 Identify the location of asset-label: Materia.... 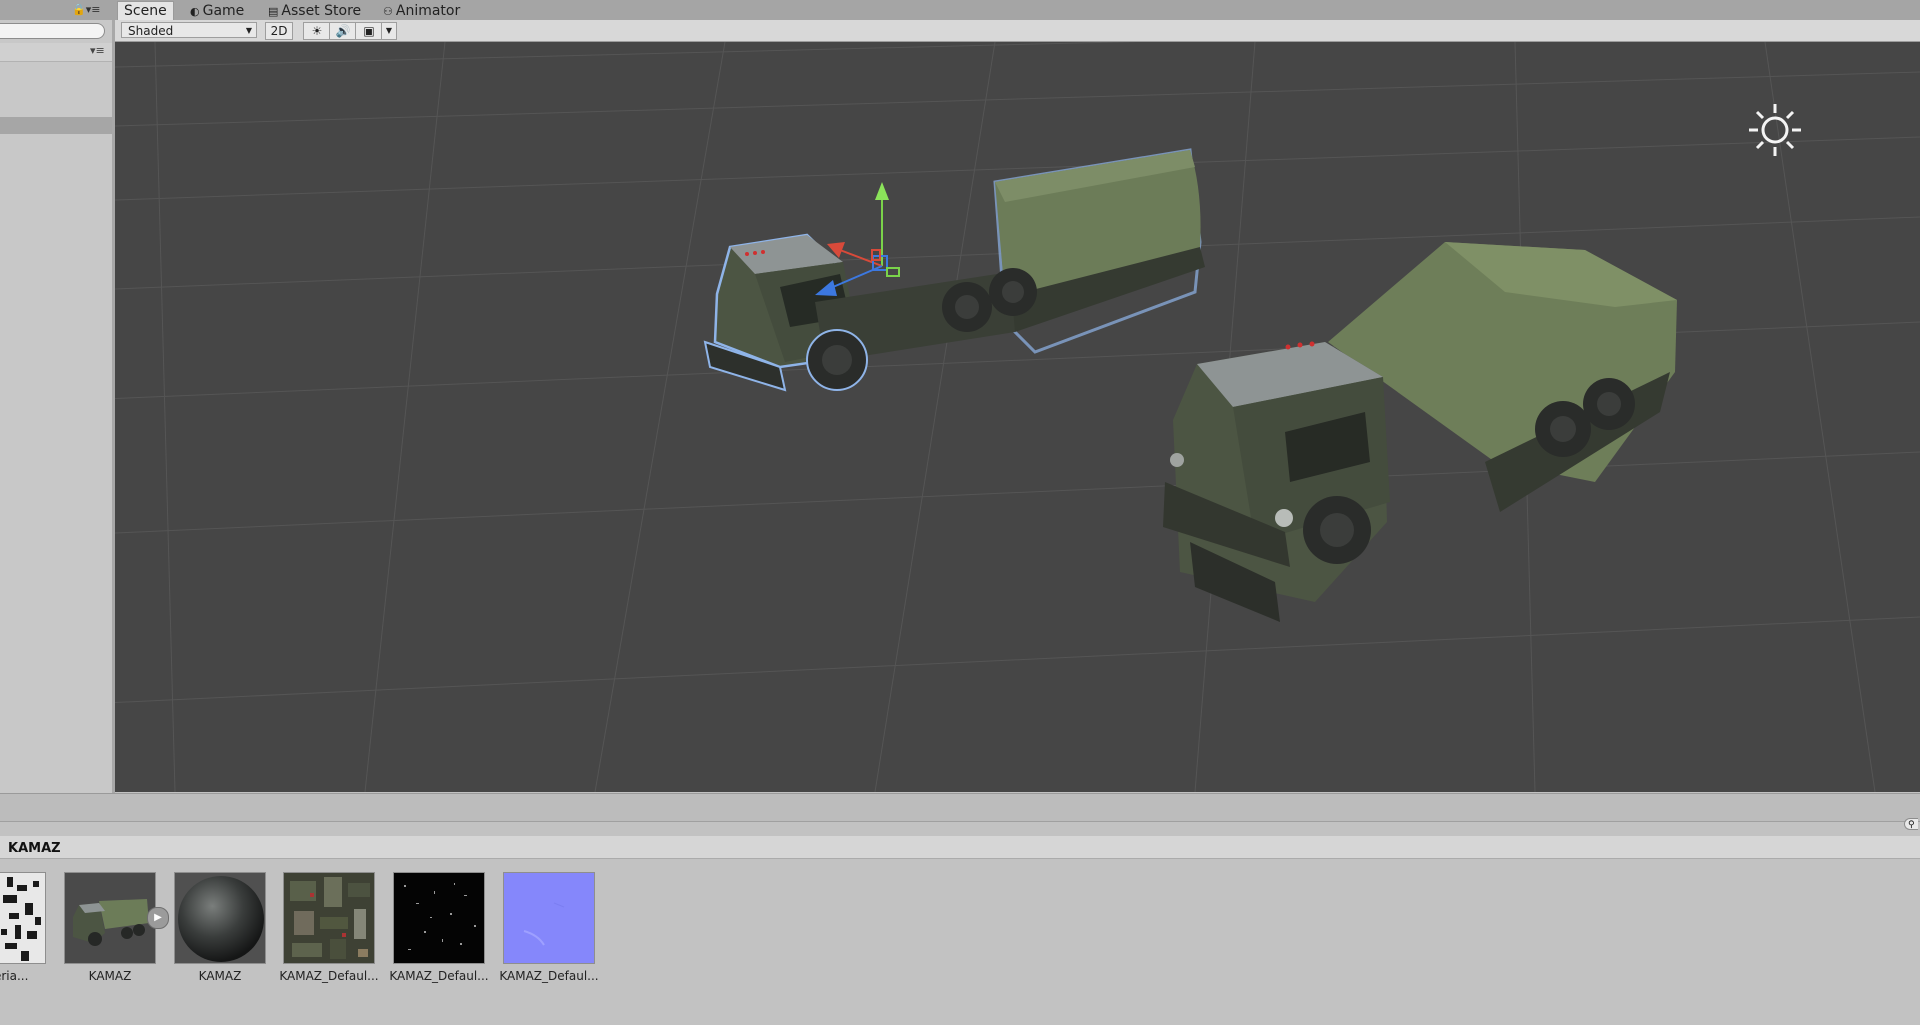
(14, 976).